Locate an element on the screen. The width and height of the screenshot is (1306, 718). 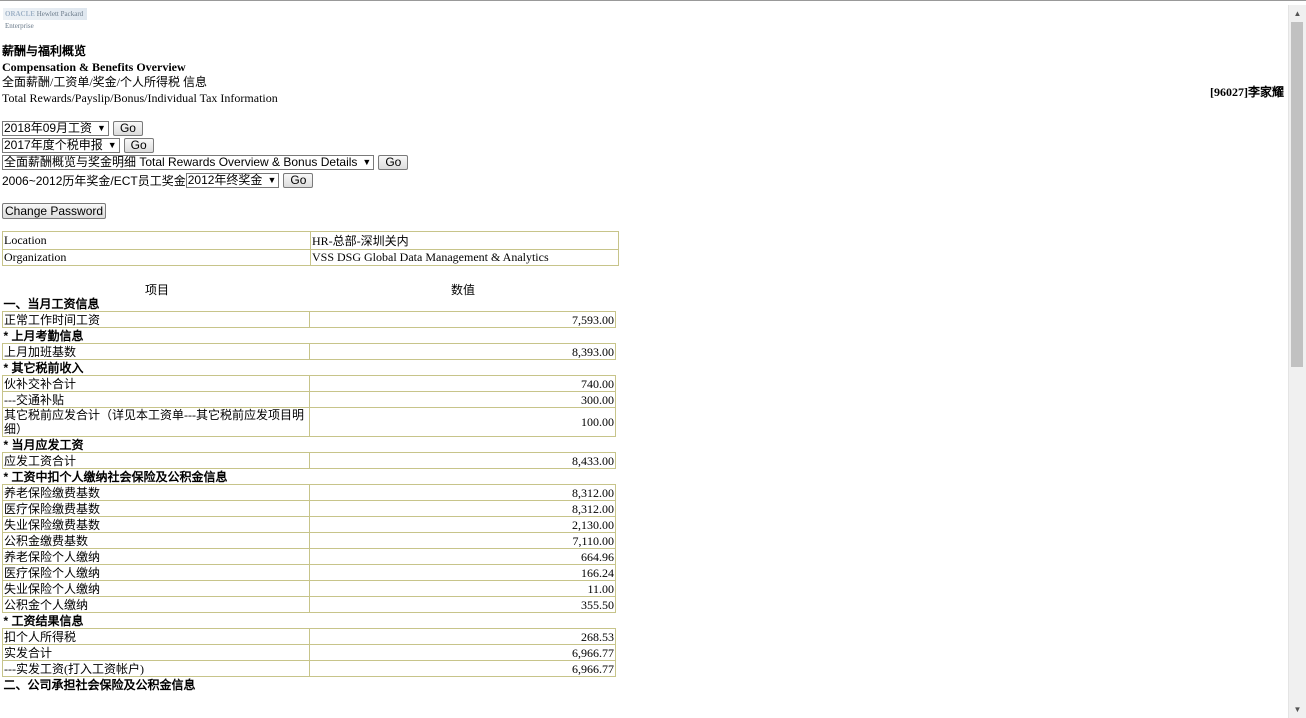
row-value: 2,130.00 is located at coordinates (462, 524).